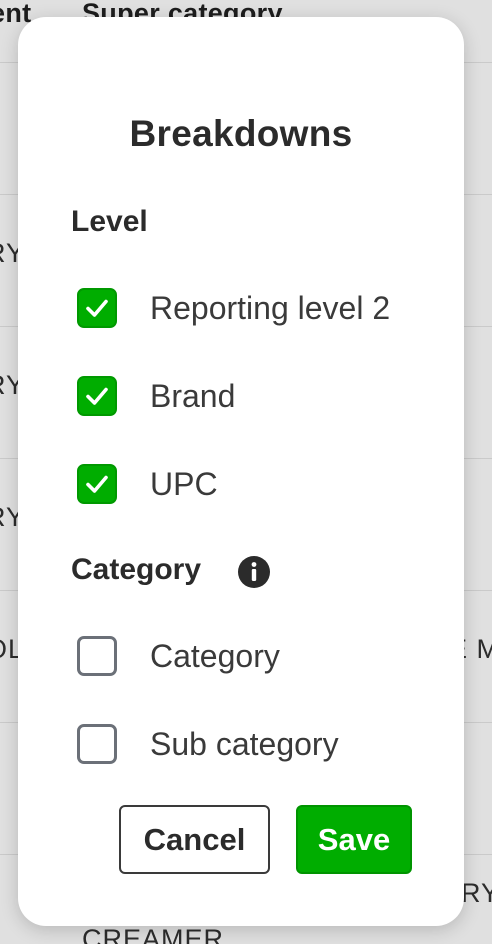 The width and height of the screenshot is (492, 944). What do you see at coordinates (270, 307) in the screenshot?
I see `option-label: Reporting level 2` at bounding box center [270, 307].